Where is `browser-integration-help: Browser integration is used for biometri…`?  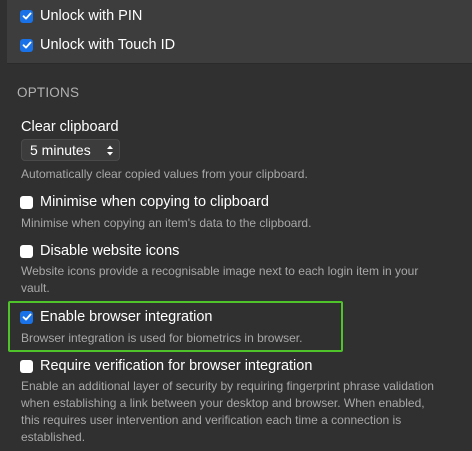
browser-integration-help: Browser integration is used for biometri… is located at coordinates (162, 338).